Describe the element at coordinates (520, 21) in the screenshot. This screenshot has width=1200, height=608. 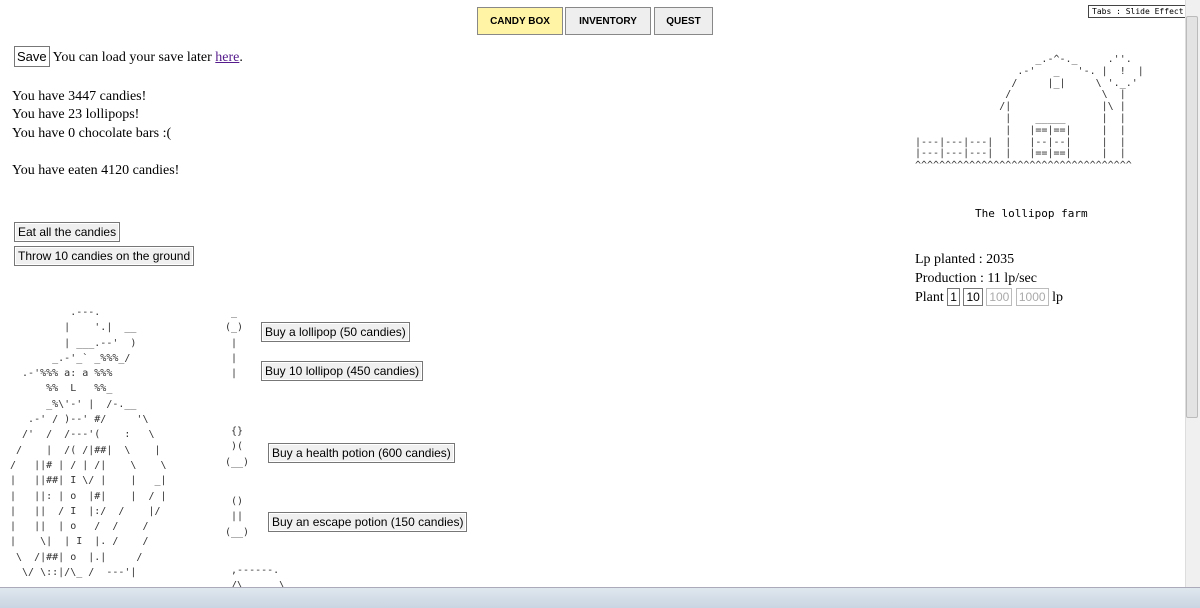
I see `tab-candy-box: CANDY BOX` at that location.